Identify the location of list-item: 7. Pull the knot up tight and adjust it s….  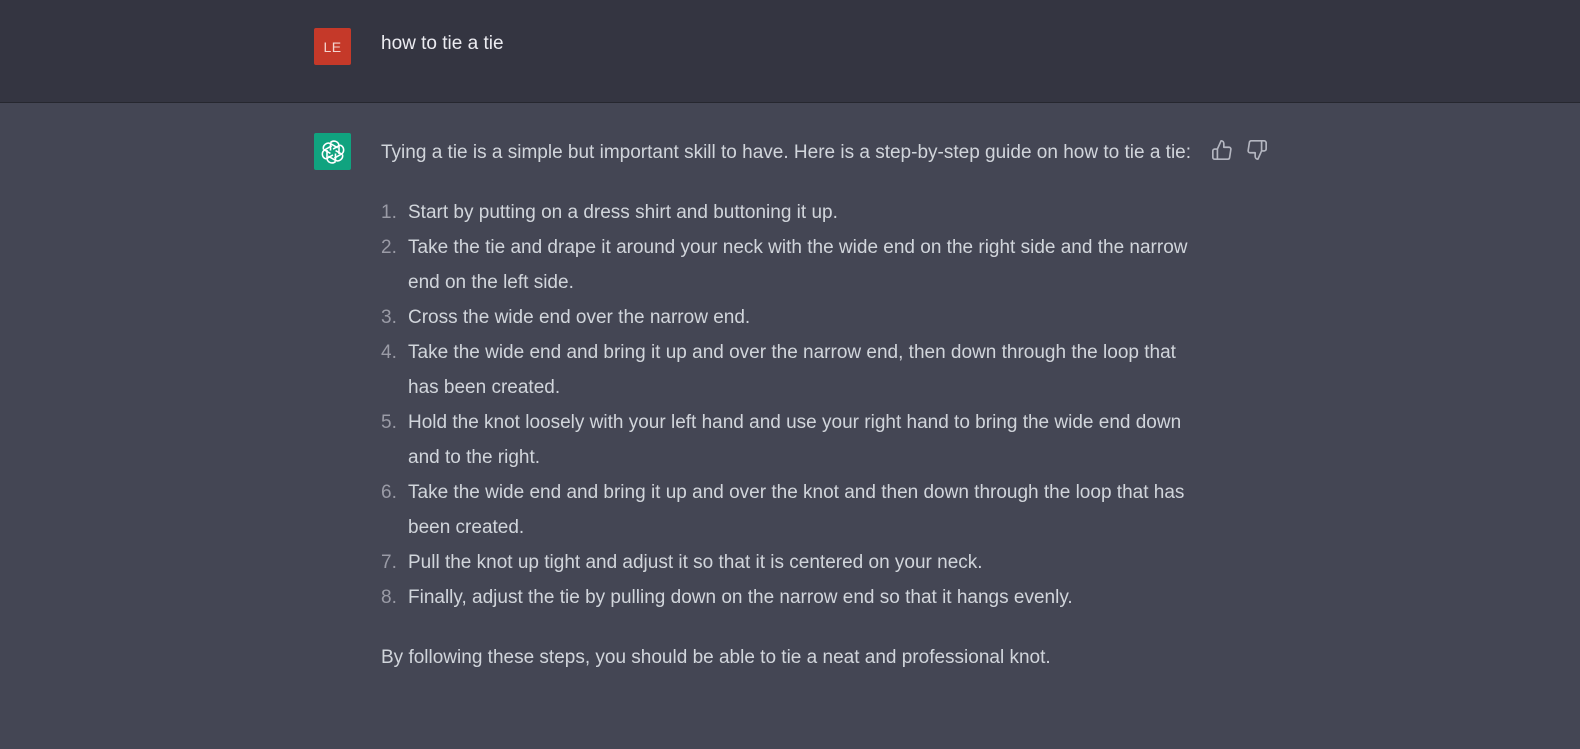
(788, 562).